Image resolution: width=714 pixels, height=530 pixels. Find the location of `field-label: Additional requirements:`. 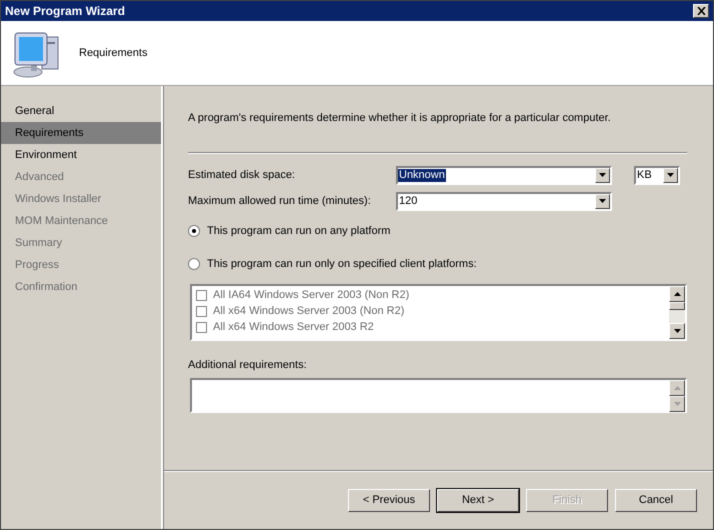

field-label: Additional requirements: is located at coordinates (248, 365).